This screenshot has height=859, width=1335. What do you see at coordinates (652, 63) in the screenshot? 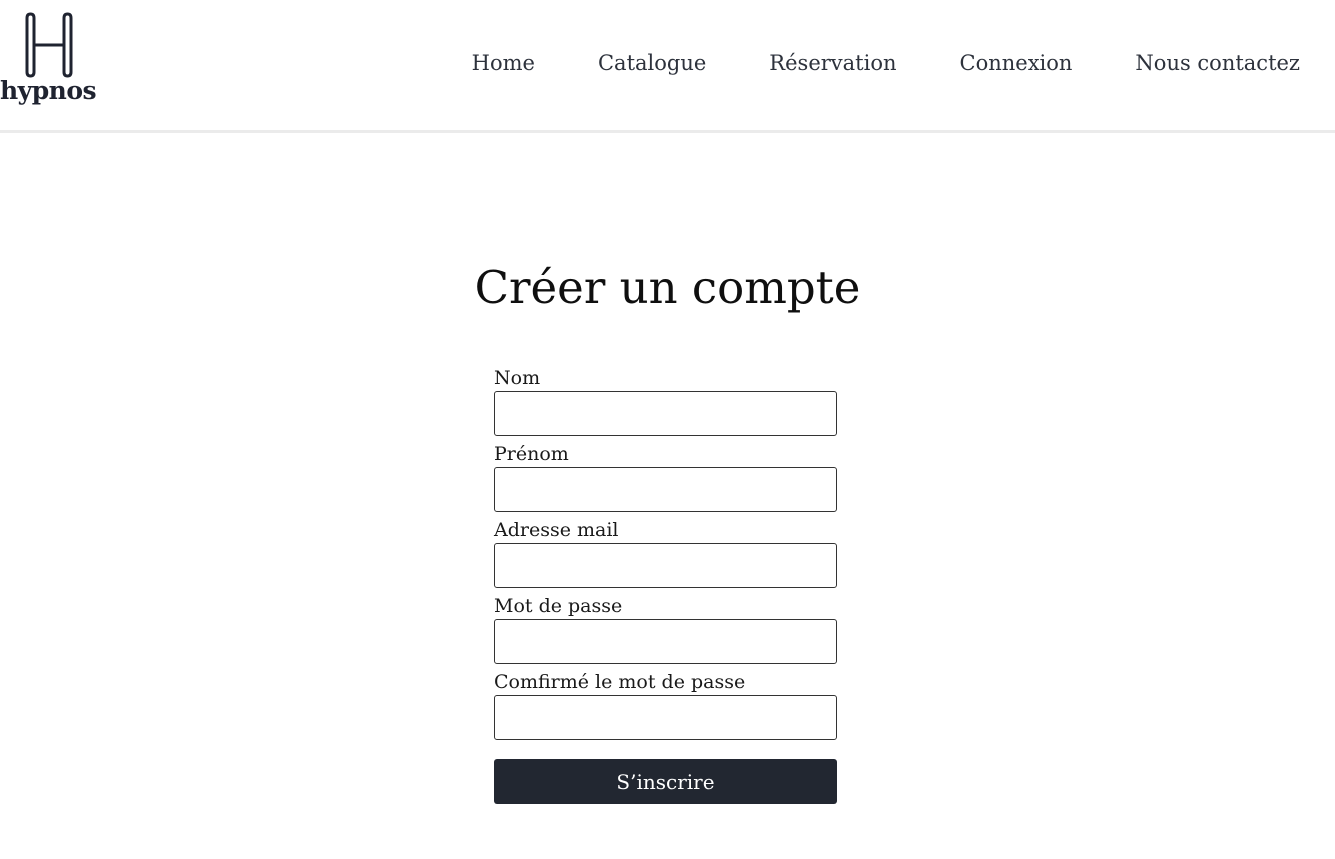
I see `nav-item-catalogue: Catalogue` at bounding box center [652, 63].